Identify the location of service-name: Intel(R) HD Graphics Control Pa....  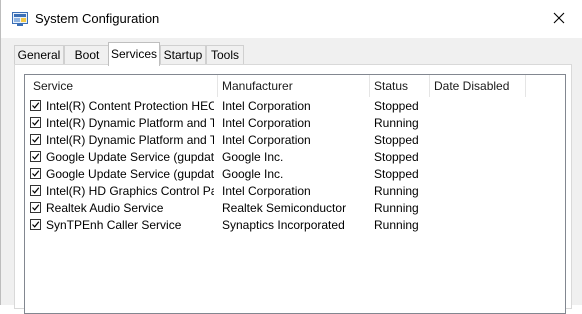
(130, 191).